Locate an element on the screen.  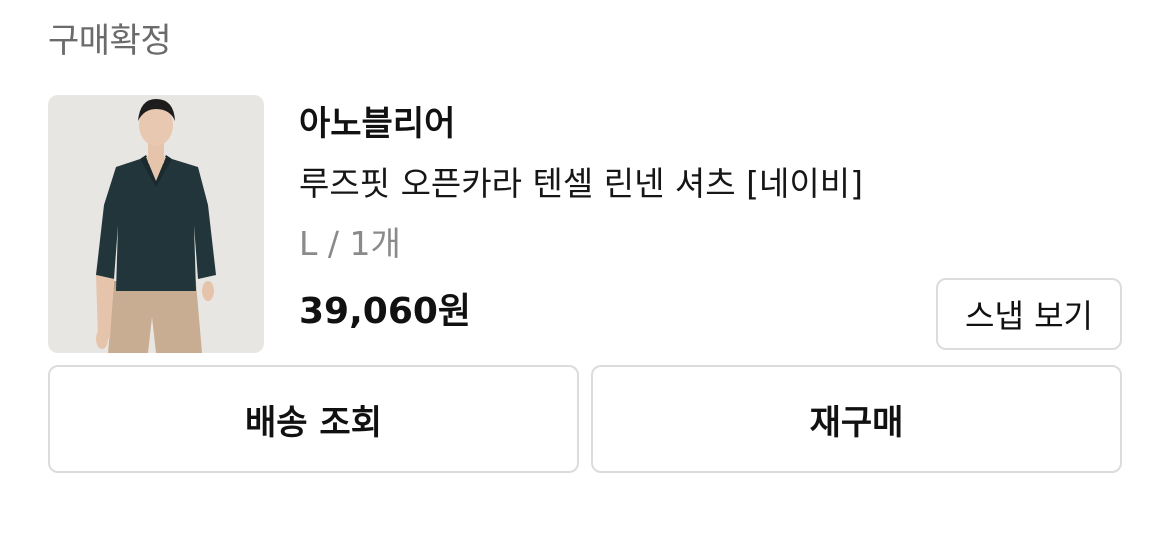
delivery-tracking-button: 배송 조회 is located at coordinates (313, 419).